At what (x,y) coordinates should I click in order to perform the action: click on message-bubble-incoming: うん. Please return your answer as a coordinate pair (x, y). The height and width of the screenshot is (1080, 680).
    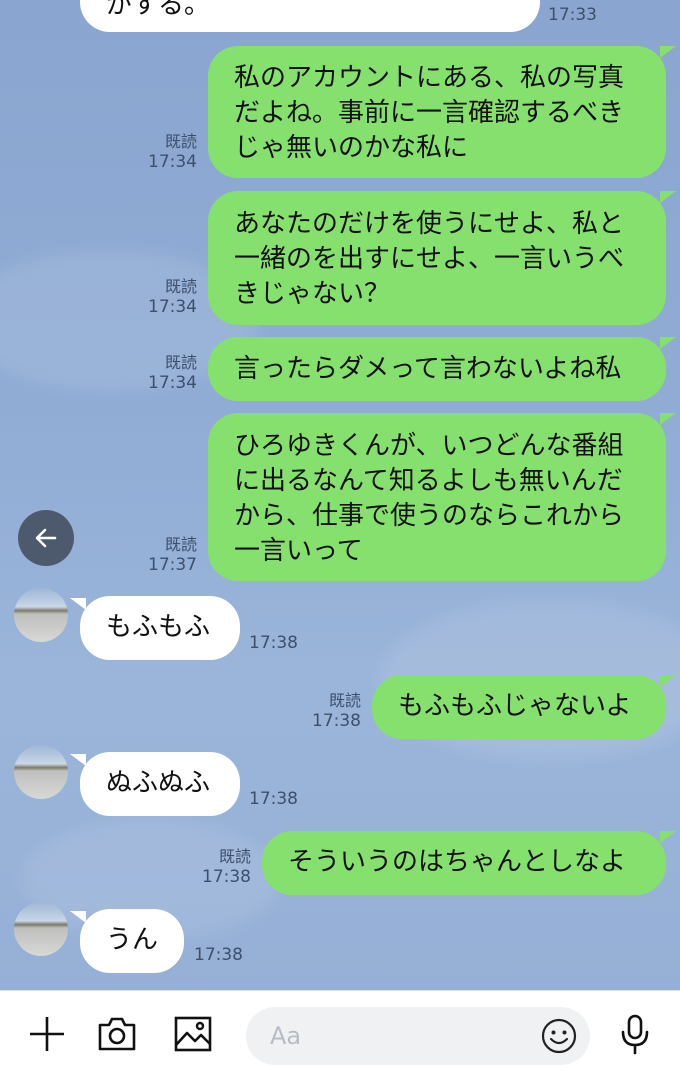
    Looking at the image, I should click on (132, 941).